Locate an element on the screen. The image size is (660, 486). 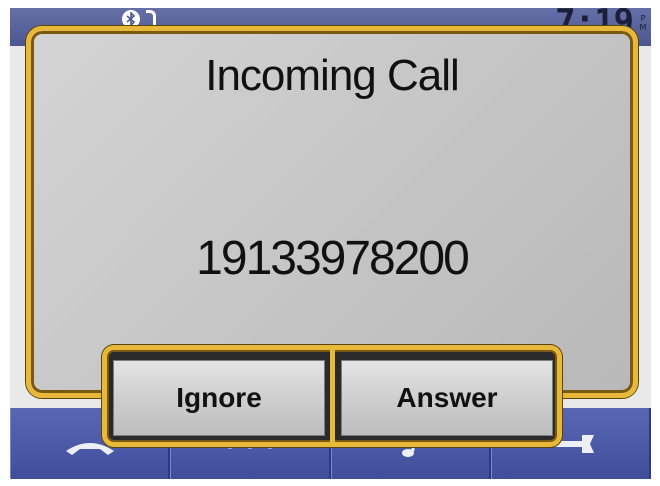
am-pm-indicator: P M is located at coordinates (643, 23).